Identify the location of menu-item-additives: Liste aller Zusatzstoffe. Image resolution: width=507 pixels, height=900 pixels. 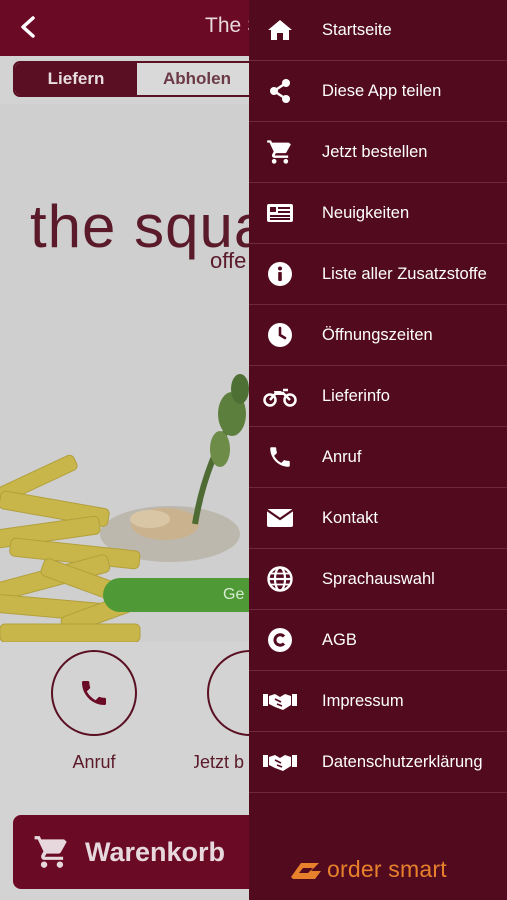
(378, 274).